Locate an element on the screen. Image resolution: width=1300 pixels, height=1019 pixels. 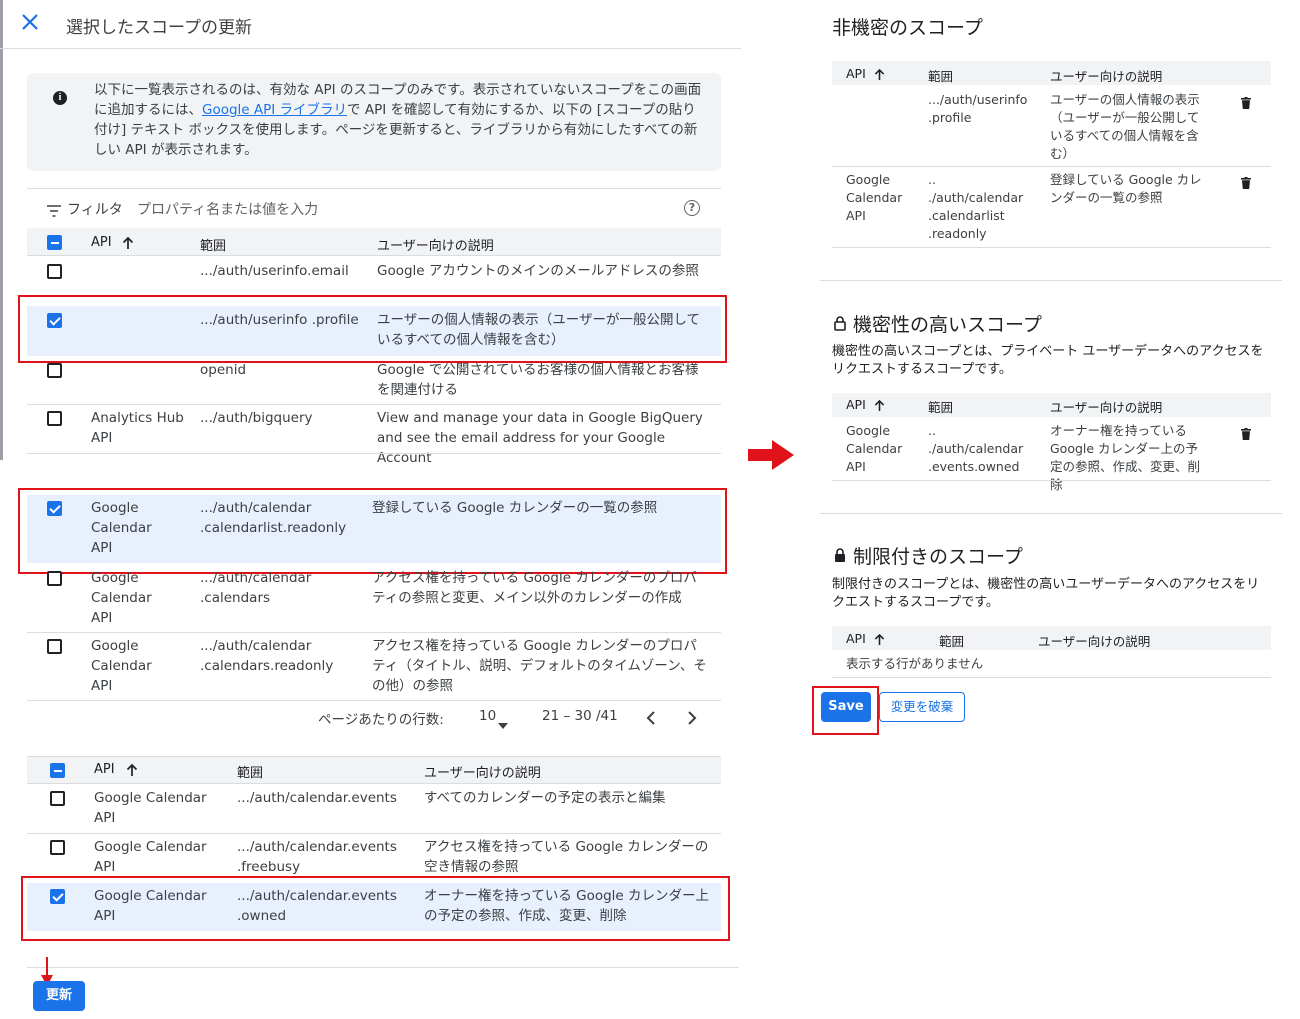
row-scope: .. ./auth/calendar .events.owned is located at coordinates (976, 448).